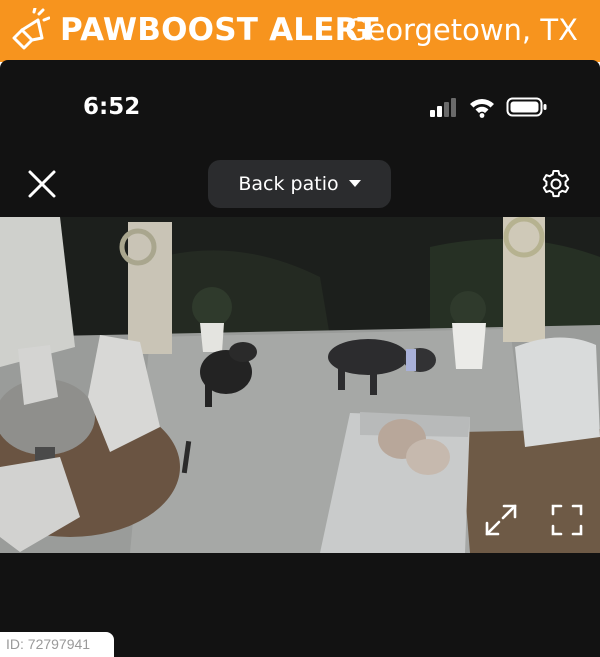 The height and width of the screenshot is (657, 600). Describe the element at coordinates (526, 107) in the screenshot. I see `battery-icon` at that location.